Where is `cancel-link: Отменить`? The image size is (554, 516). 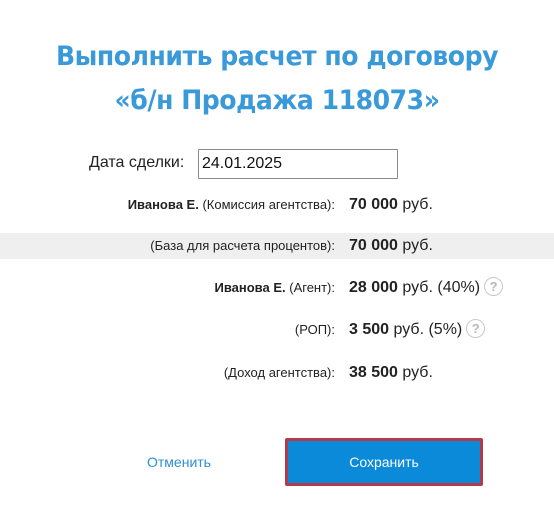
cancel-link: Отменить is located at coordinates (179, 462).